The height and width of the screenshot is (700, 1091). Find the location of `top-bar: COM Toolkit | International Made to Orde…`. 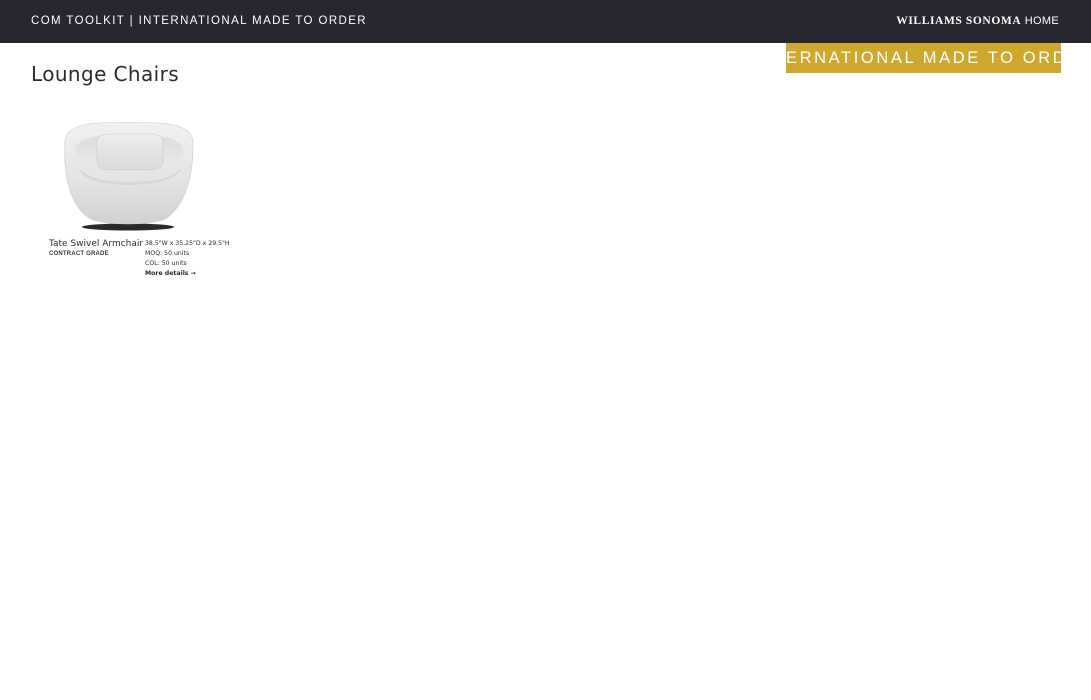

top-bar: COM Toolkit | International Made to Orde… is located at coordinates (545, 21).